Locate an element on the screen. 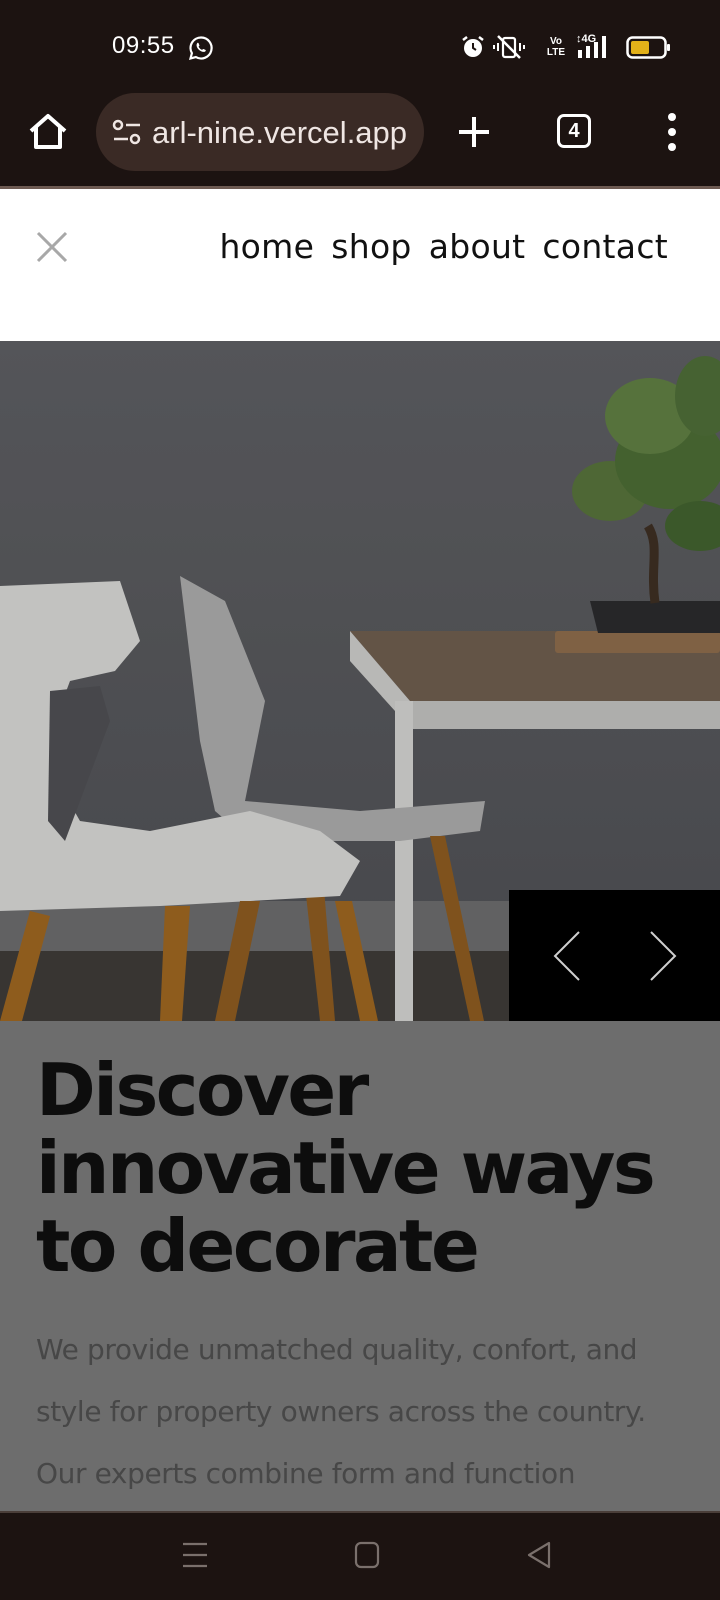  nav-link-contact: contact is located at coordinates (605, 246).